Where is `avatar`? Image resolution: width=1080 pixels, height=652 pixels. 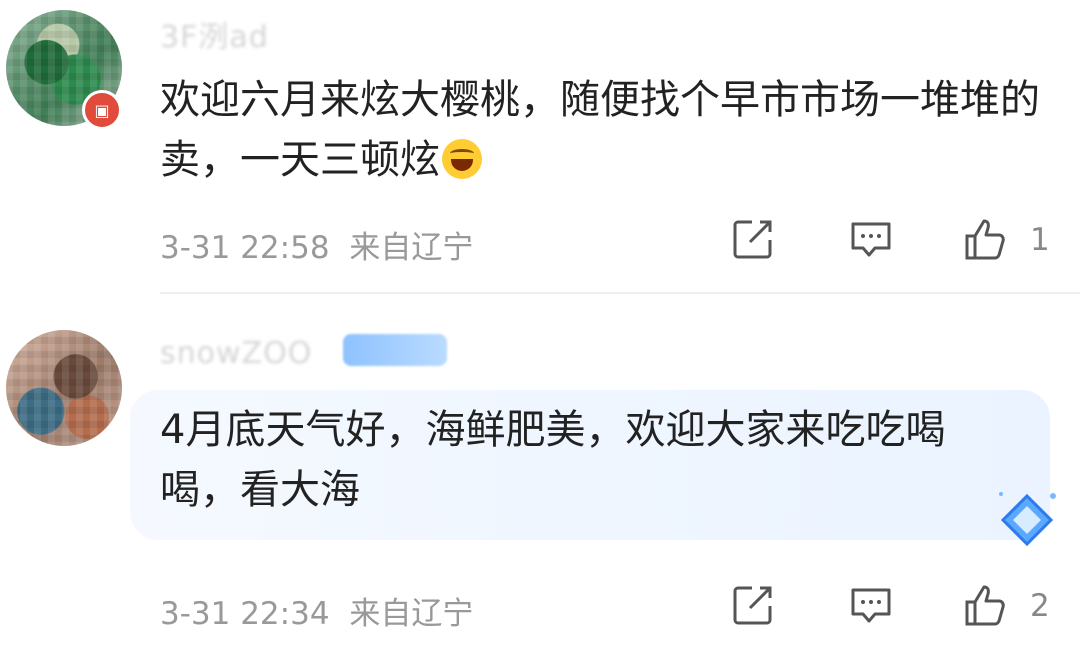
avatar is located at coordinates (64, 388).